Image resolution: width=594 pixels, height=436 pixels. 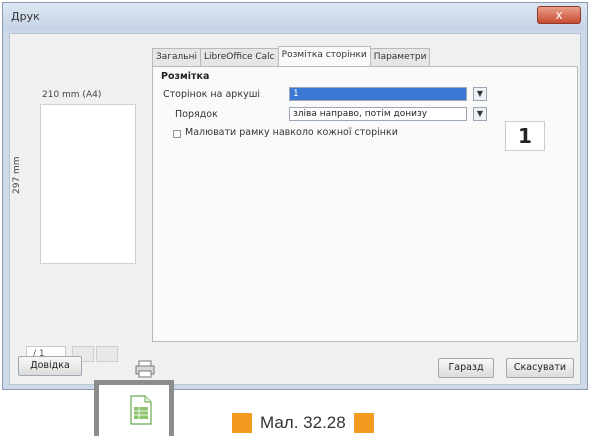 What do you see at coordinates (324, 56) in the screenshot?
I see `tab-page-layout: Розмітка сторінки` at bounding box center [324, 56].